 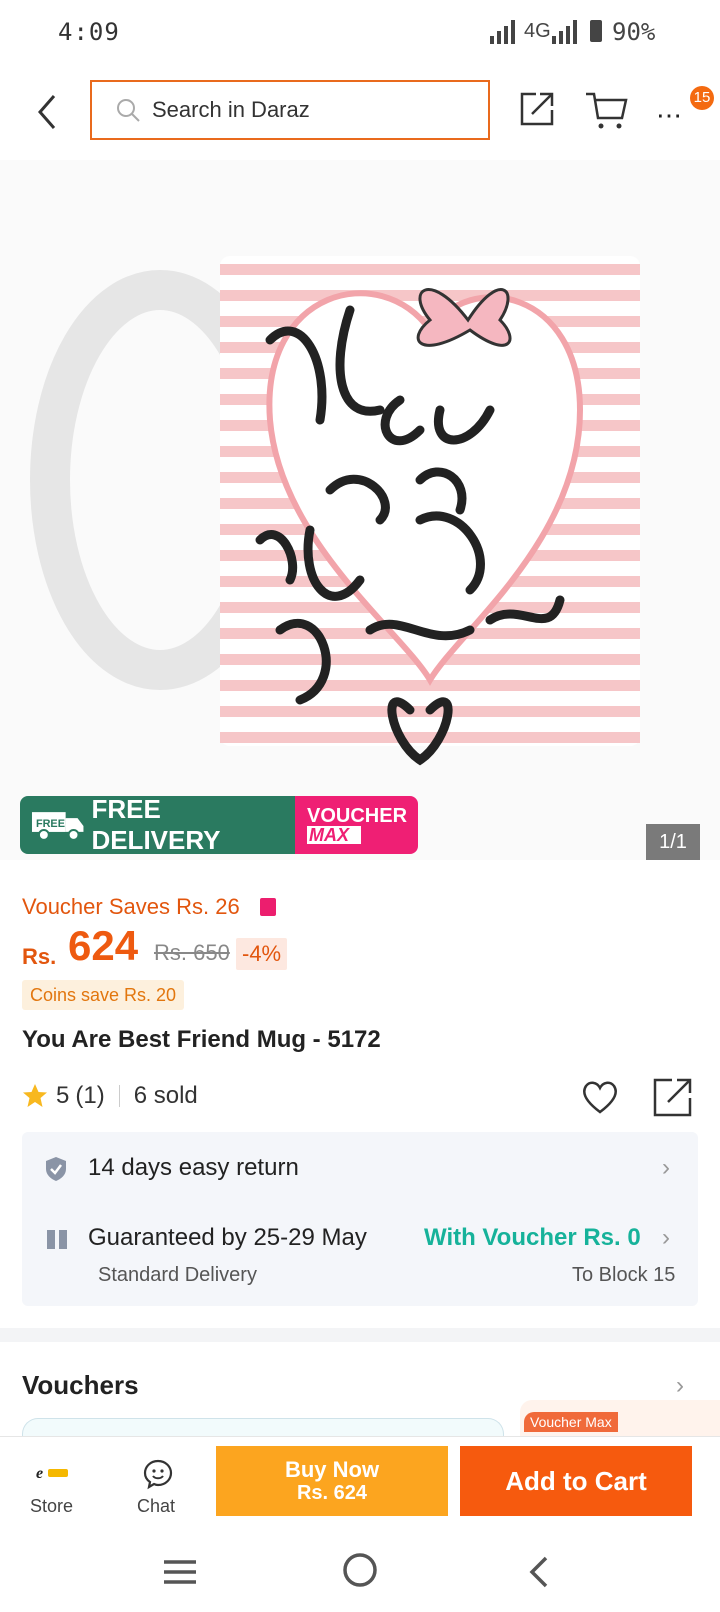 What do you see at coordinates (158, 1474) in the screenshot?
I see `chat-icon` at bounding box center [158, 1474].